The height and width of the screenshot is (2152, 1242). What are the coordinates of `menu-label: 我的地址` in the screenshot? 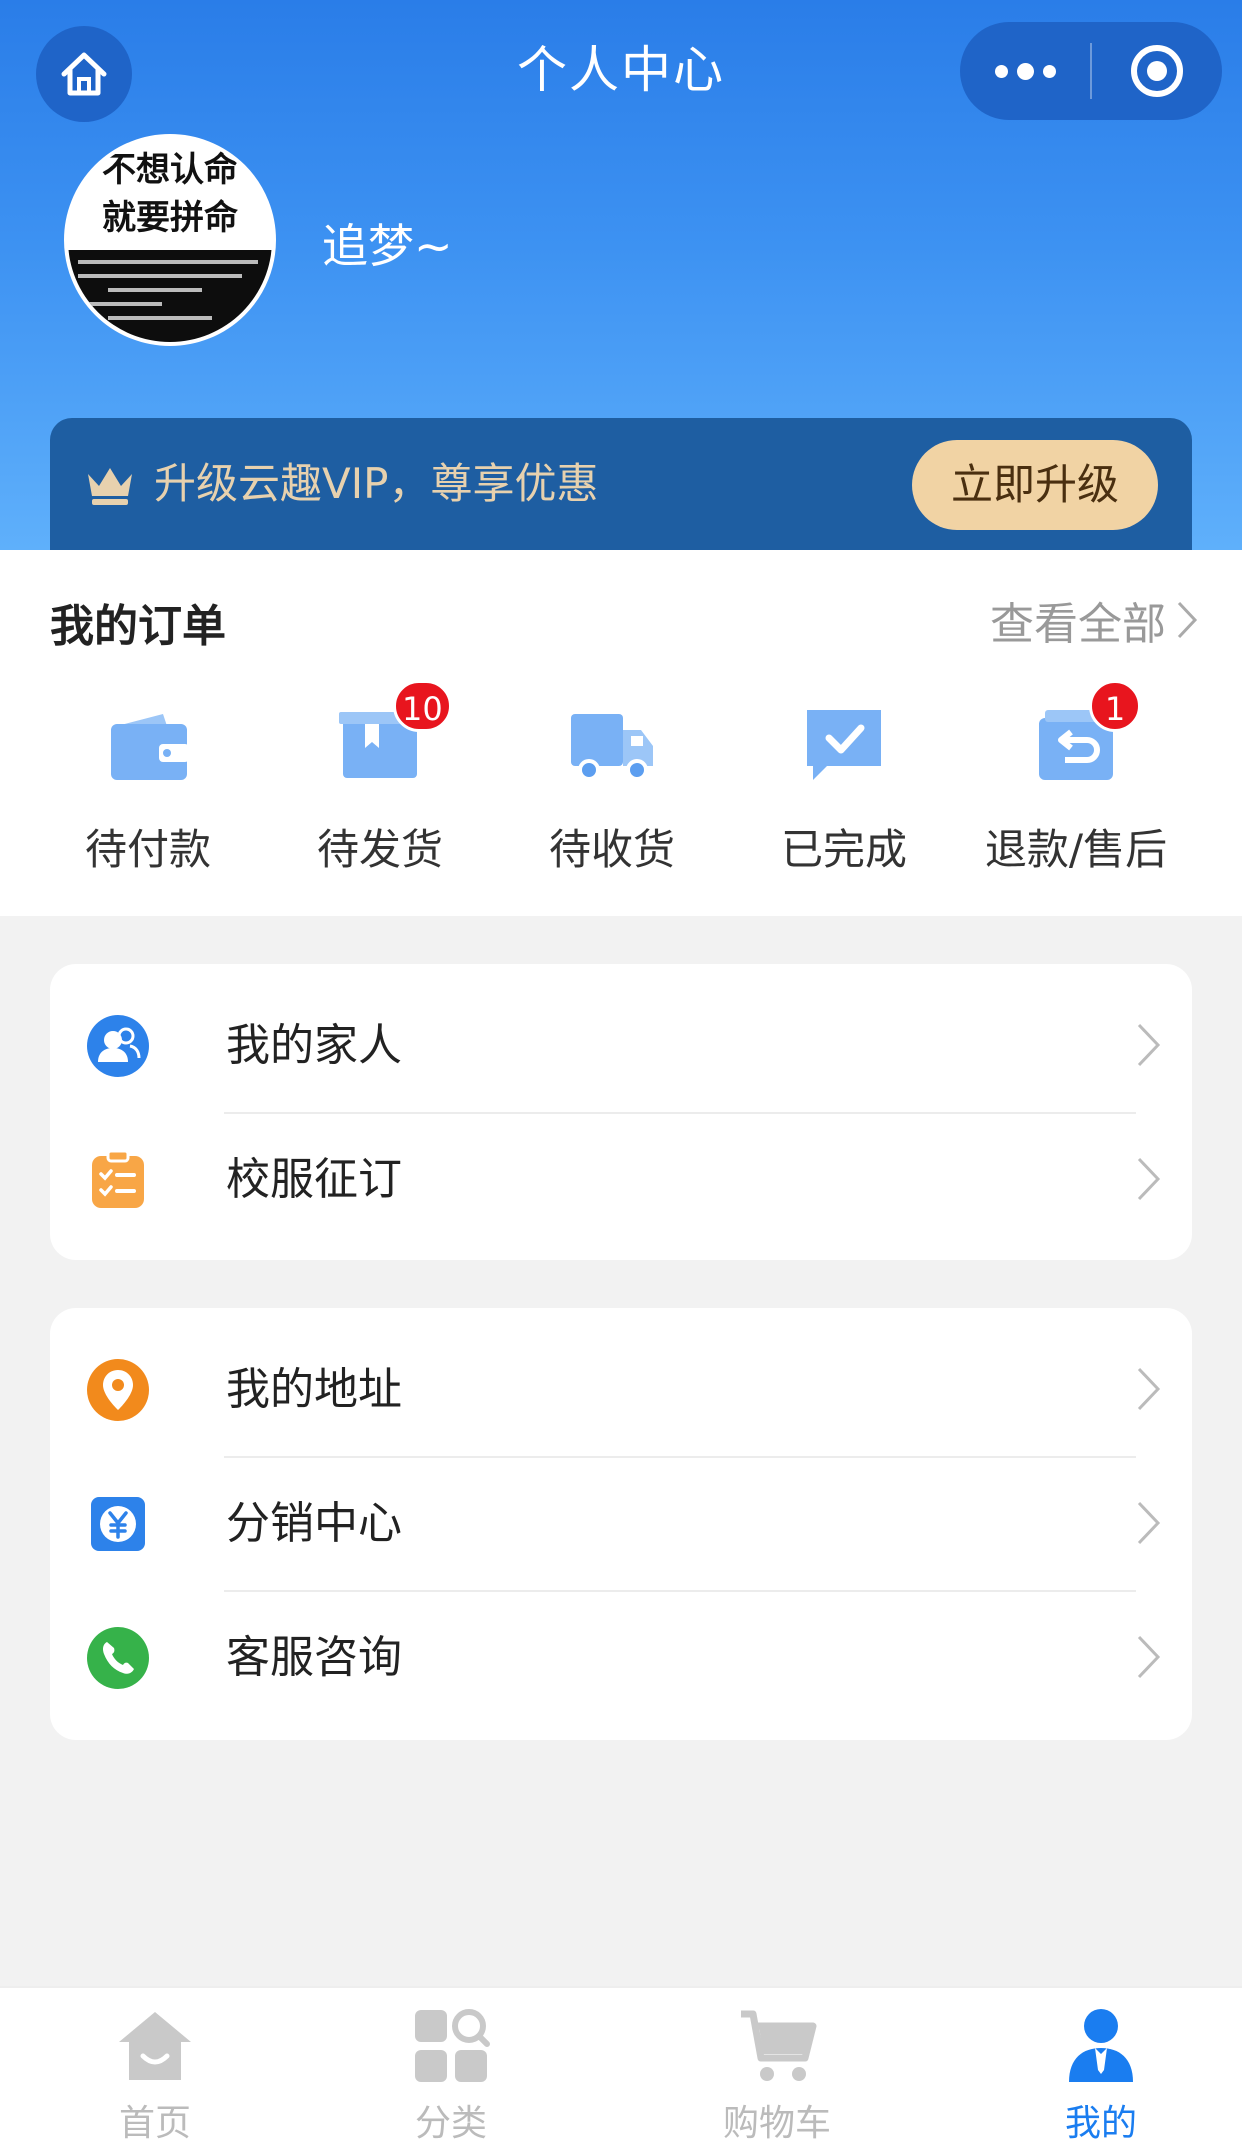 It's located at (314, 1389).